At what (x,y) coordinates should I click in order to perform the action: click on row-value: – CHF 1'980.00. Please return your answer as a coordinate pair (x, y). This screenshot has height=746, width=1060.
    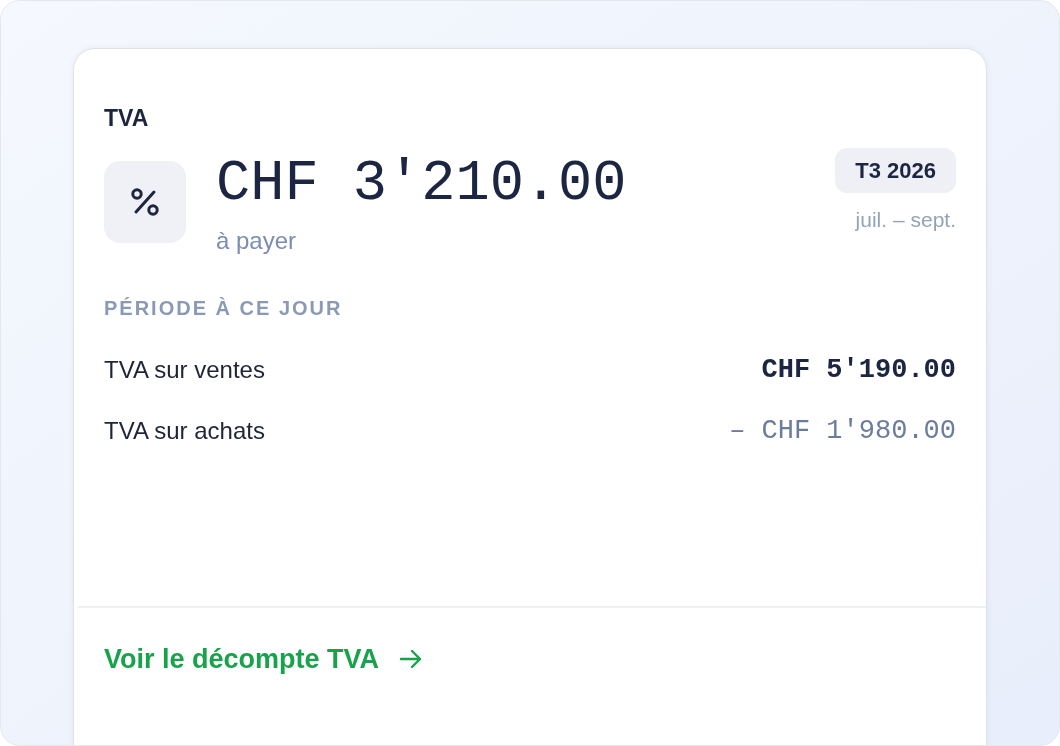
    Looking at the image, I should click on (842, 431).